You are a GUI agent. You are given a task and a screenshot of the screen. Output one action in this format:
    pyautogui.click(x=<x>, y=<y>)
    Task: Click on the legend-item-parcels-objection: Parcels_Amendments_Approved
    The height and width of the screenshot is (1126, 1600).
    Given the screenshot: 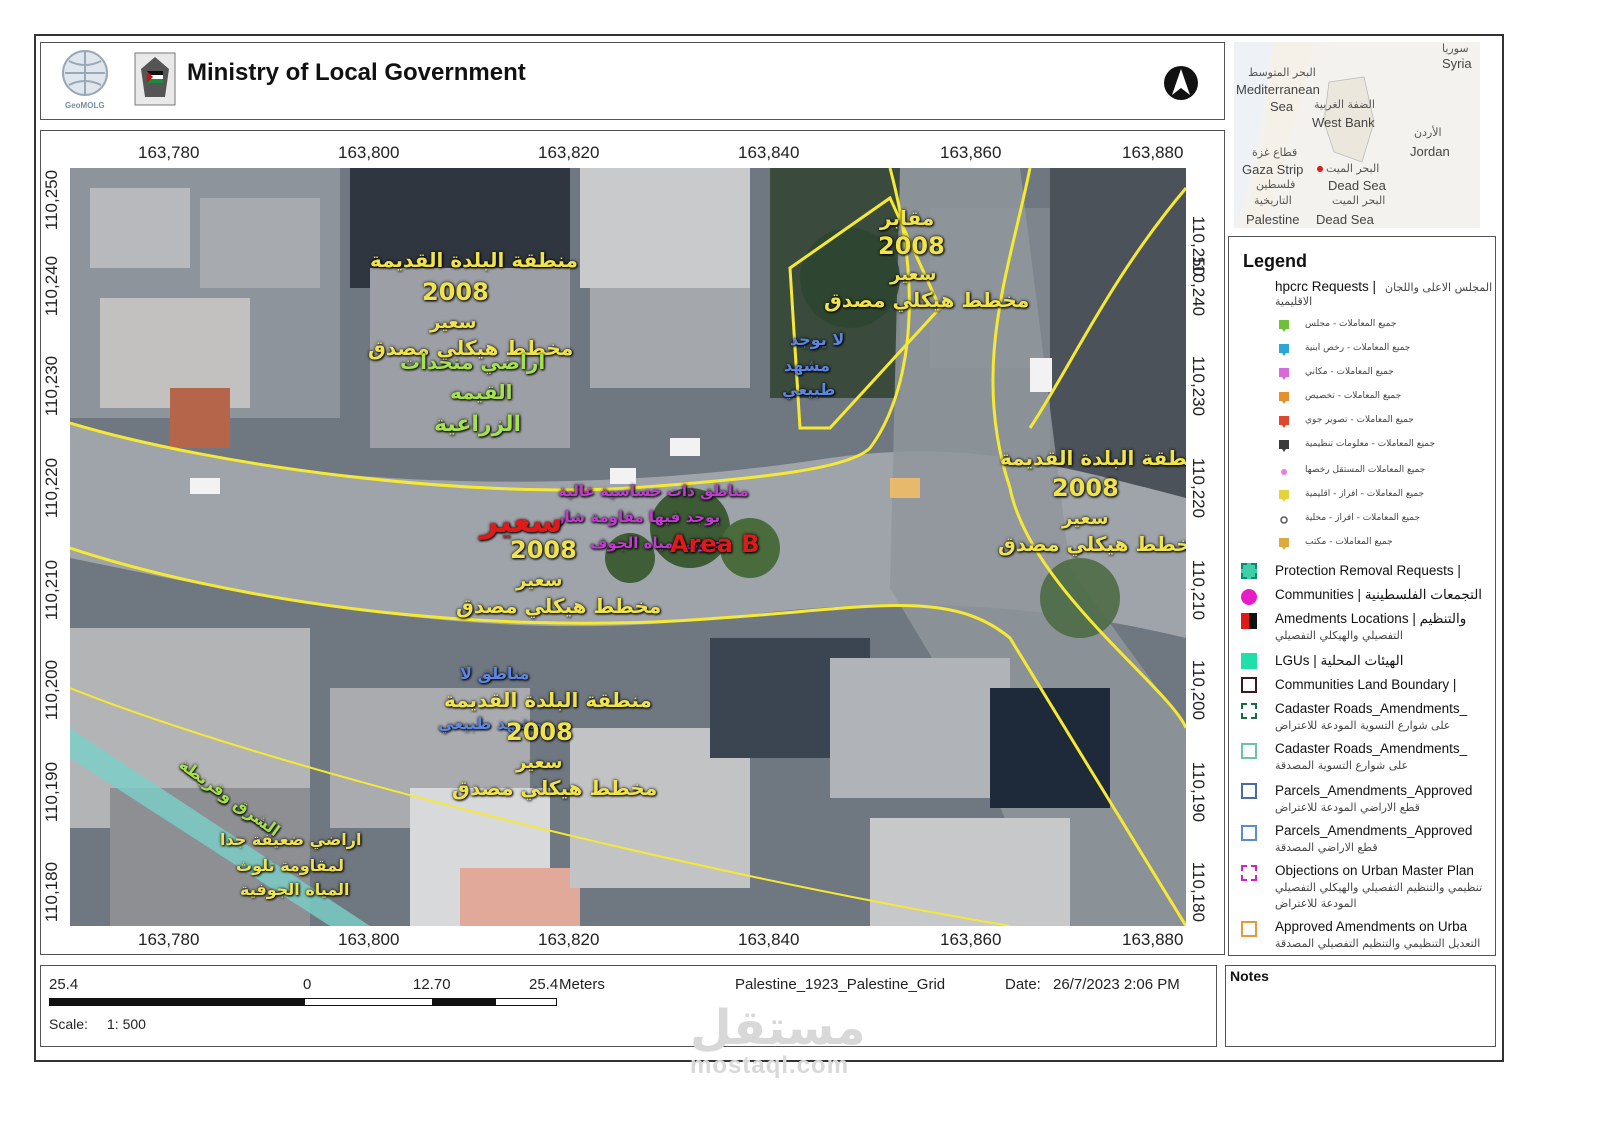 What is the action you would take?
    pyautogui.click(x=1374, y=790)
    